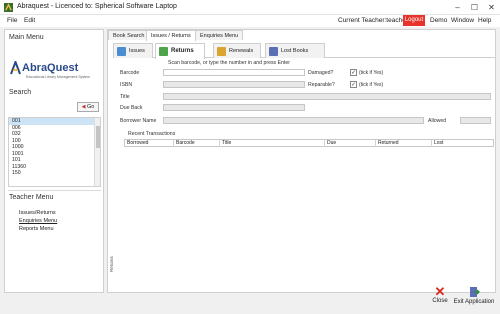 Image resolution: width=500 pixels, height=314 pixels. I want to click on logo-text: AbraQuest, so click(50, 68).